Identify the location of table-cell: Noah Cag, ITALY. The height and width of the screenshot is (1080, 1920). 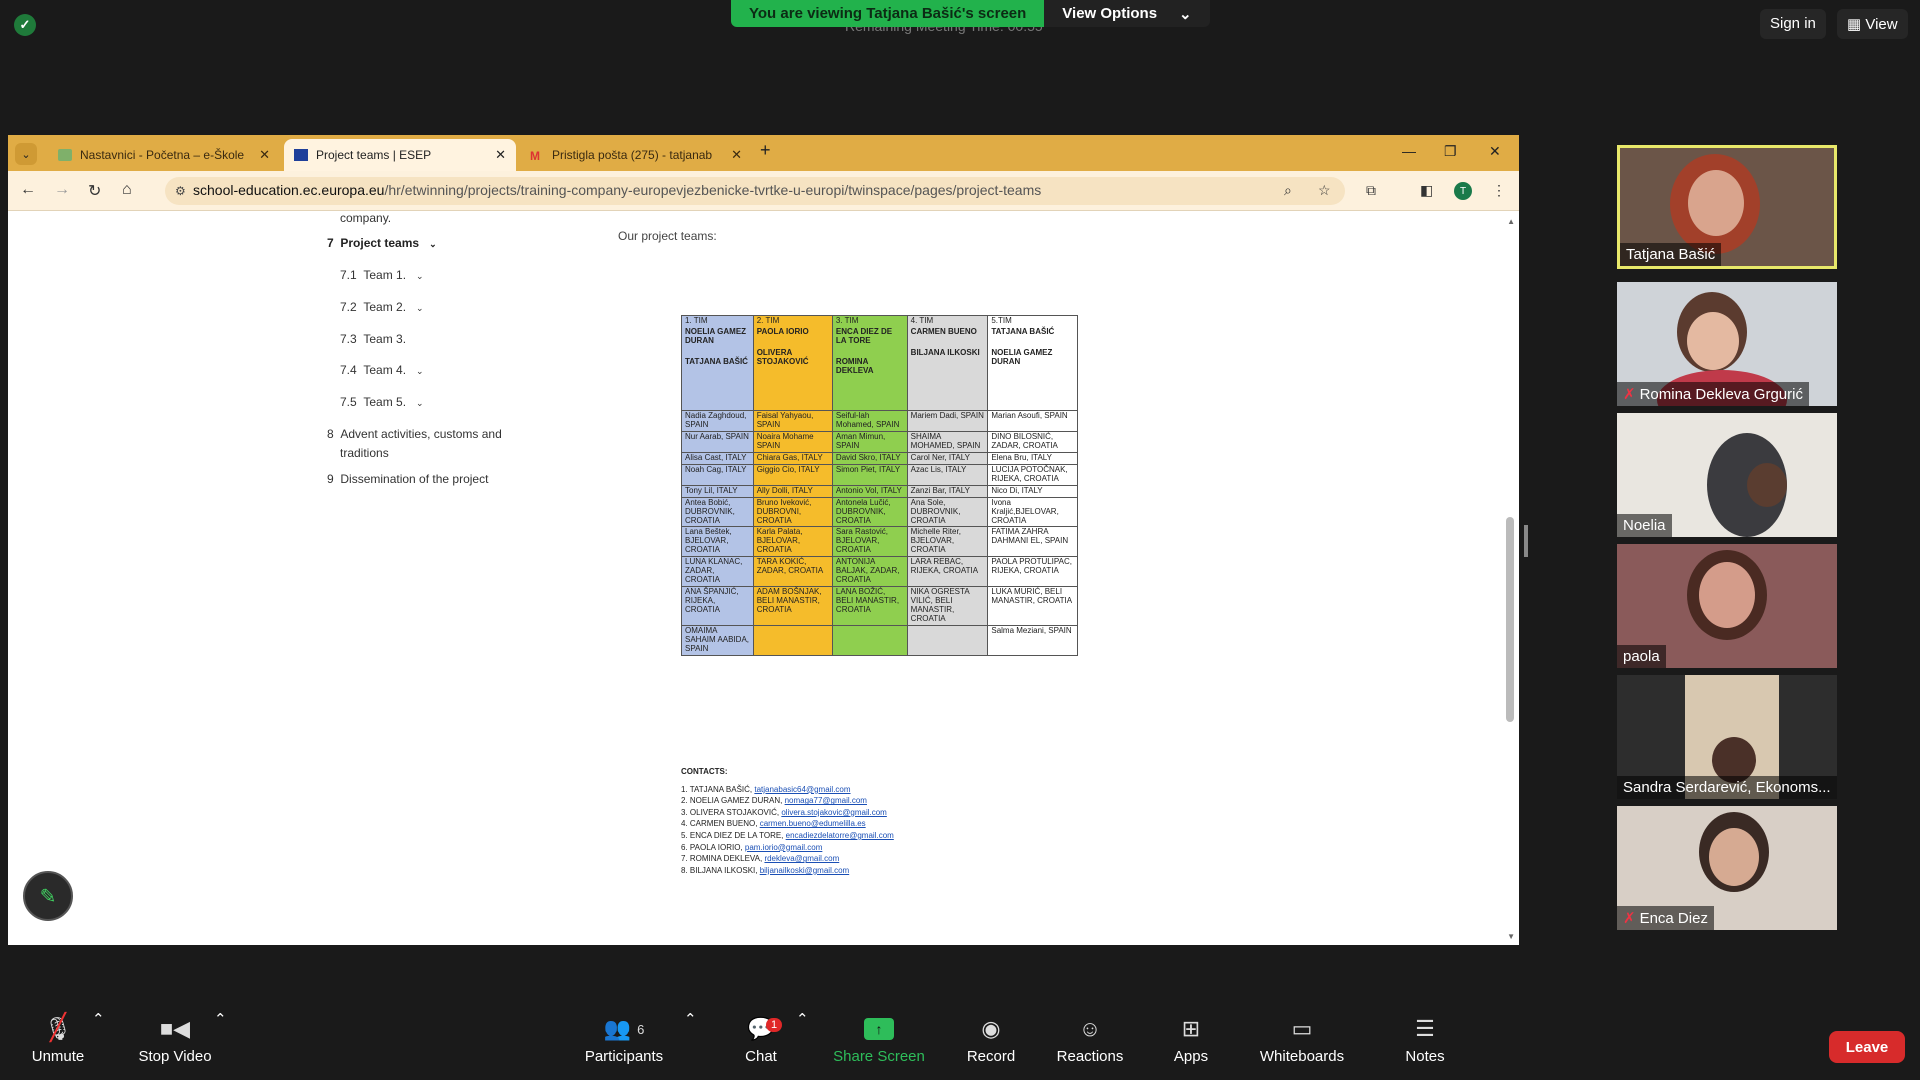
(717, 474).